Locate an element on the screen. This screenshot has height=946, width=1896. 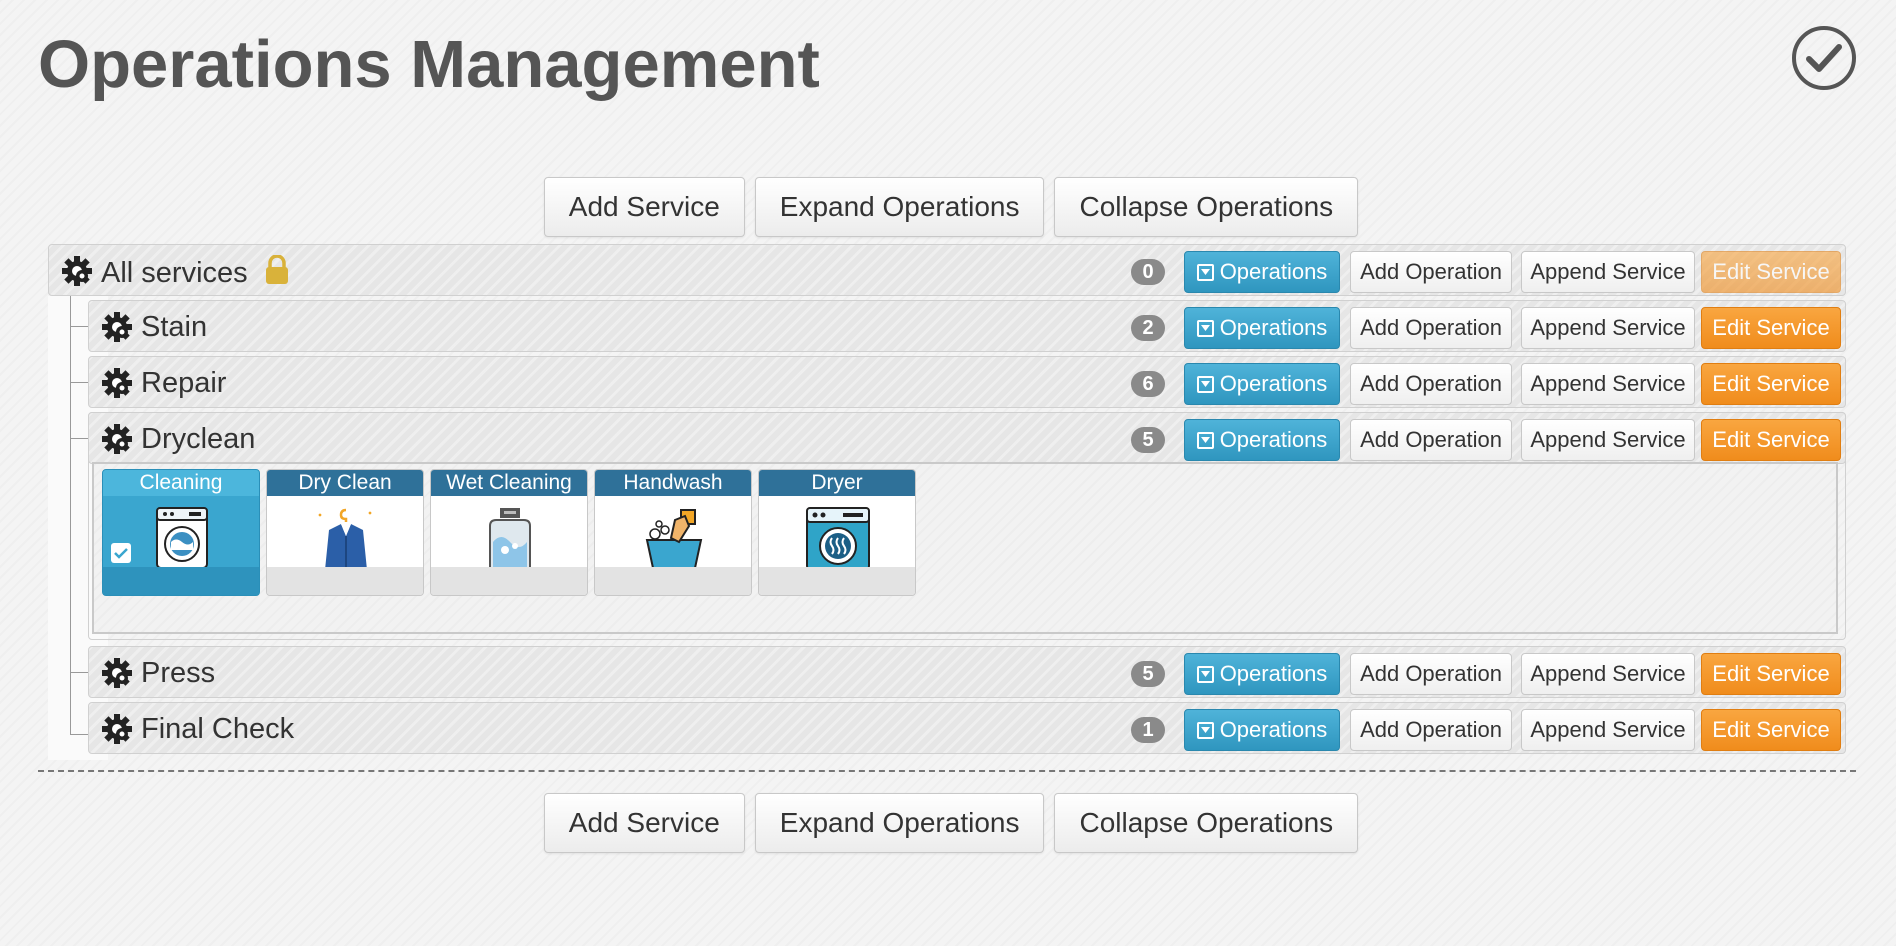
operation-card-dryer: Dryer is located at coordinates (837, 532).